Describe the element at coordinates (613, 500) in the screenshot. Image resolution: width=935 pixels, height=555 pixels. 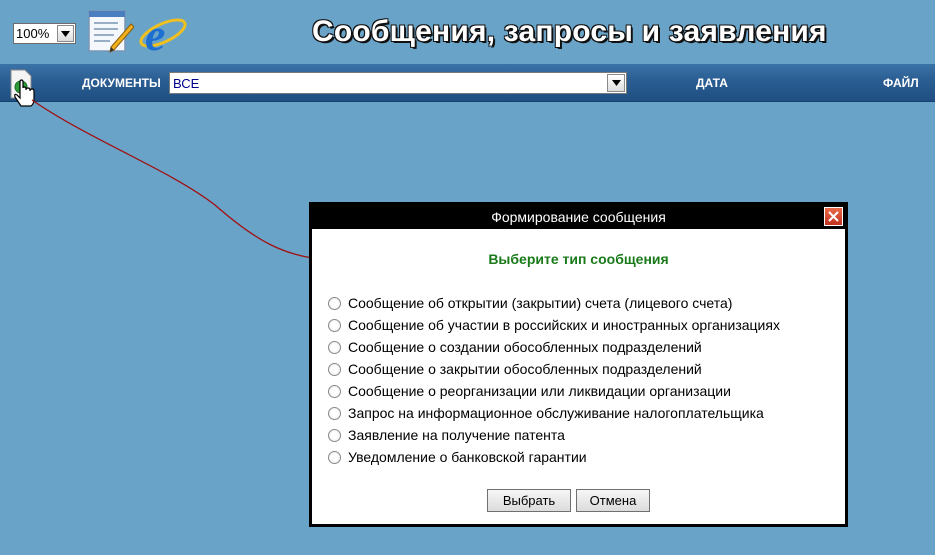
I see `cancel-button: Отмена` at that location.